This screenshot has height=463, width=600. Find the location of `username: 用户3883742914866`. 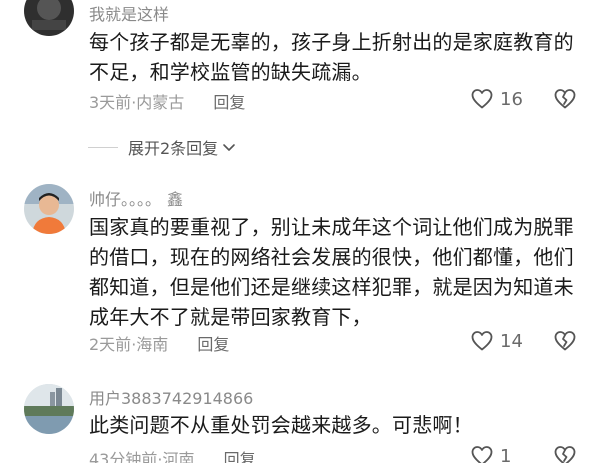

username: 用户3883742914866 is located at coordinates (171, 397).